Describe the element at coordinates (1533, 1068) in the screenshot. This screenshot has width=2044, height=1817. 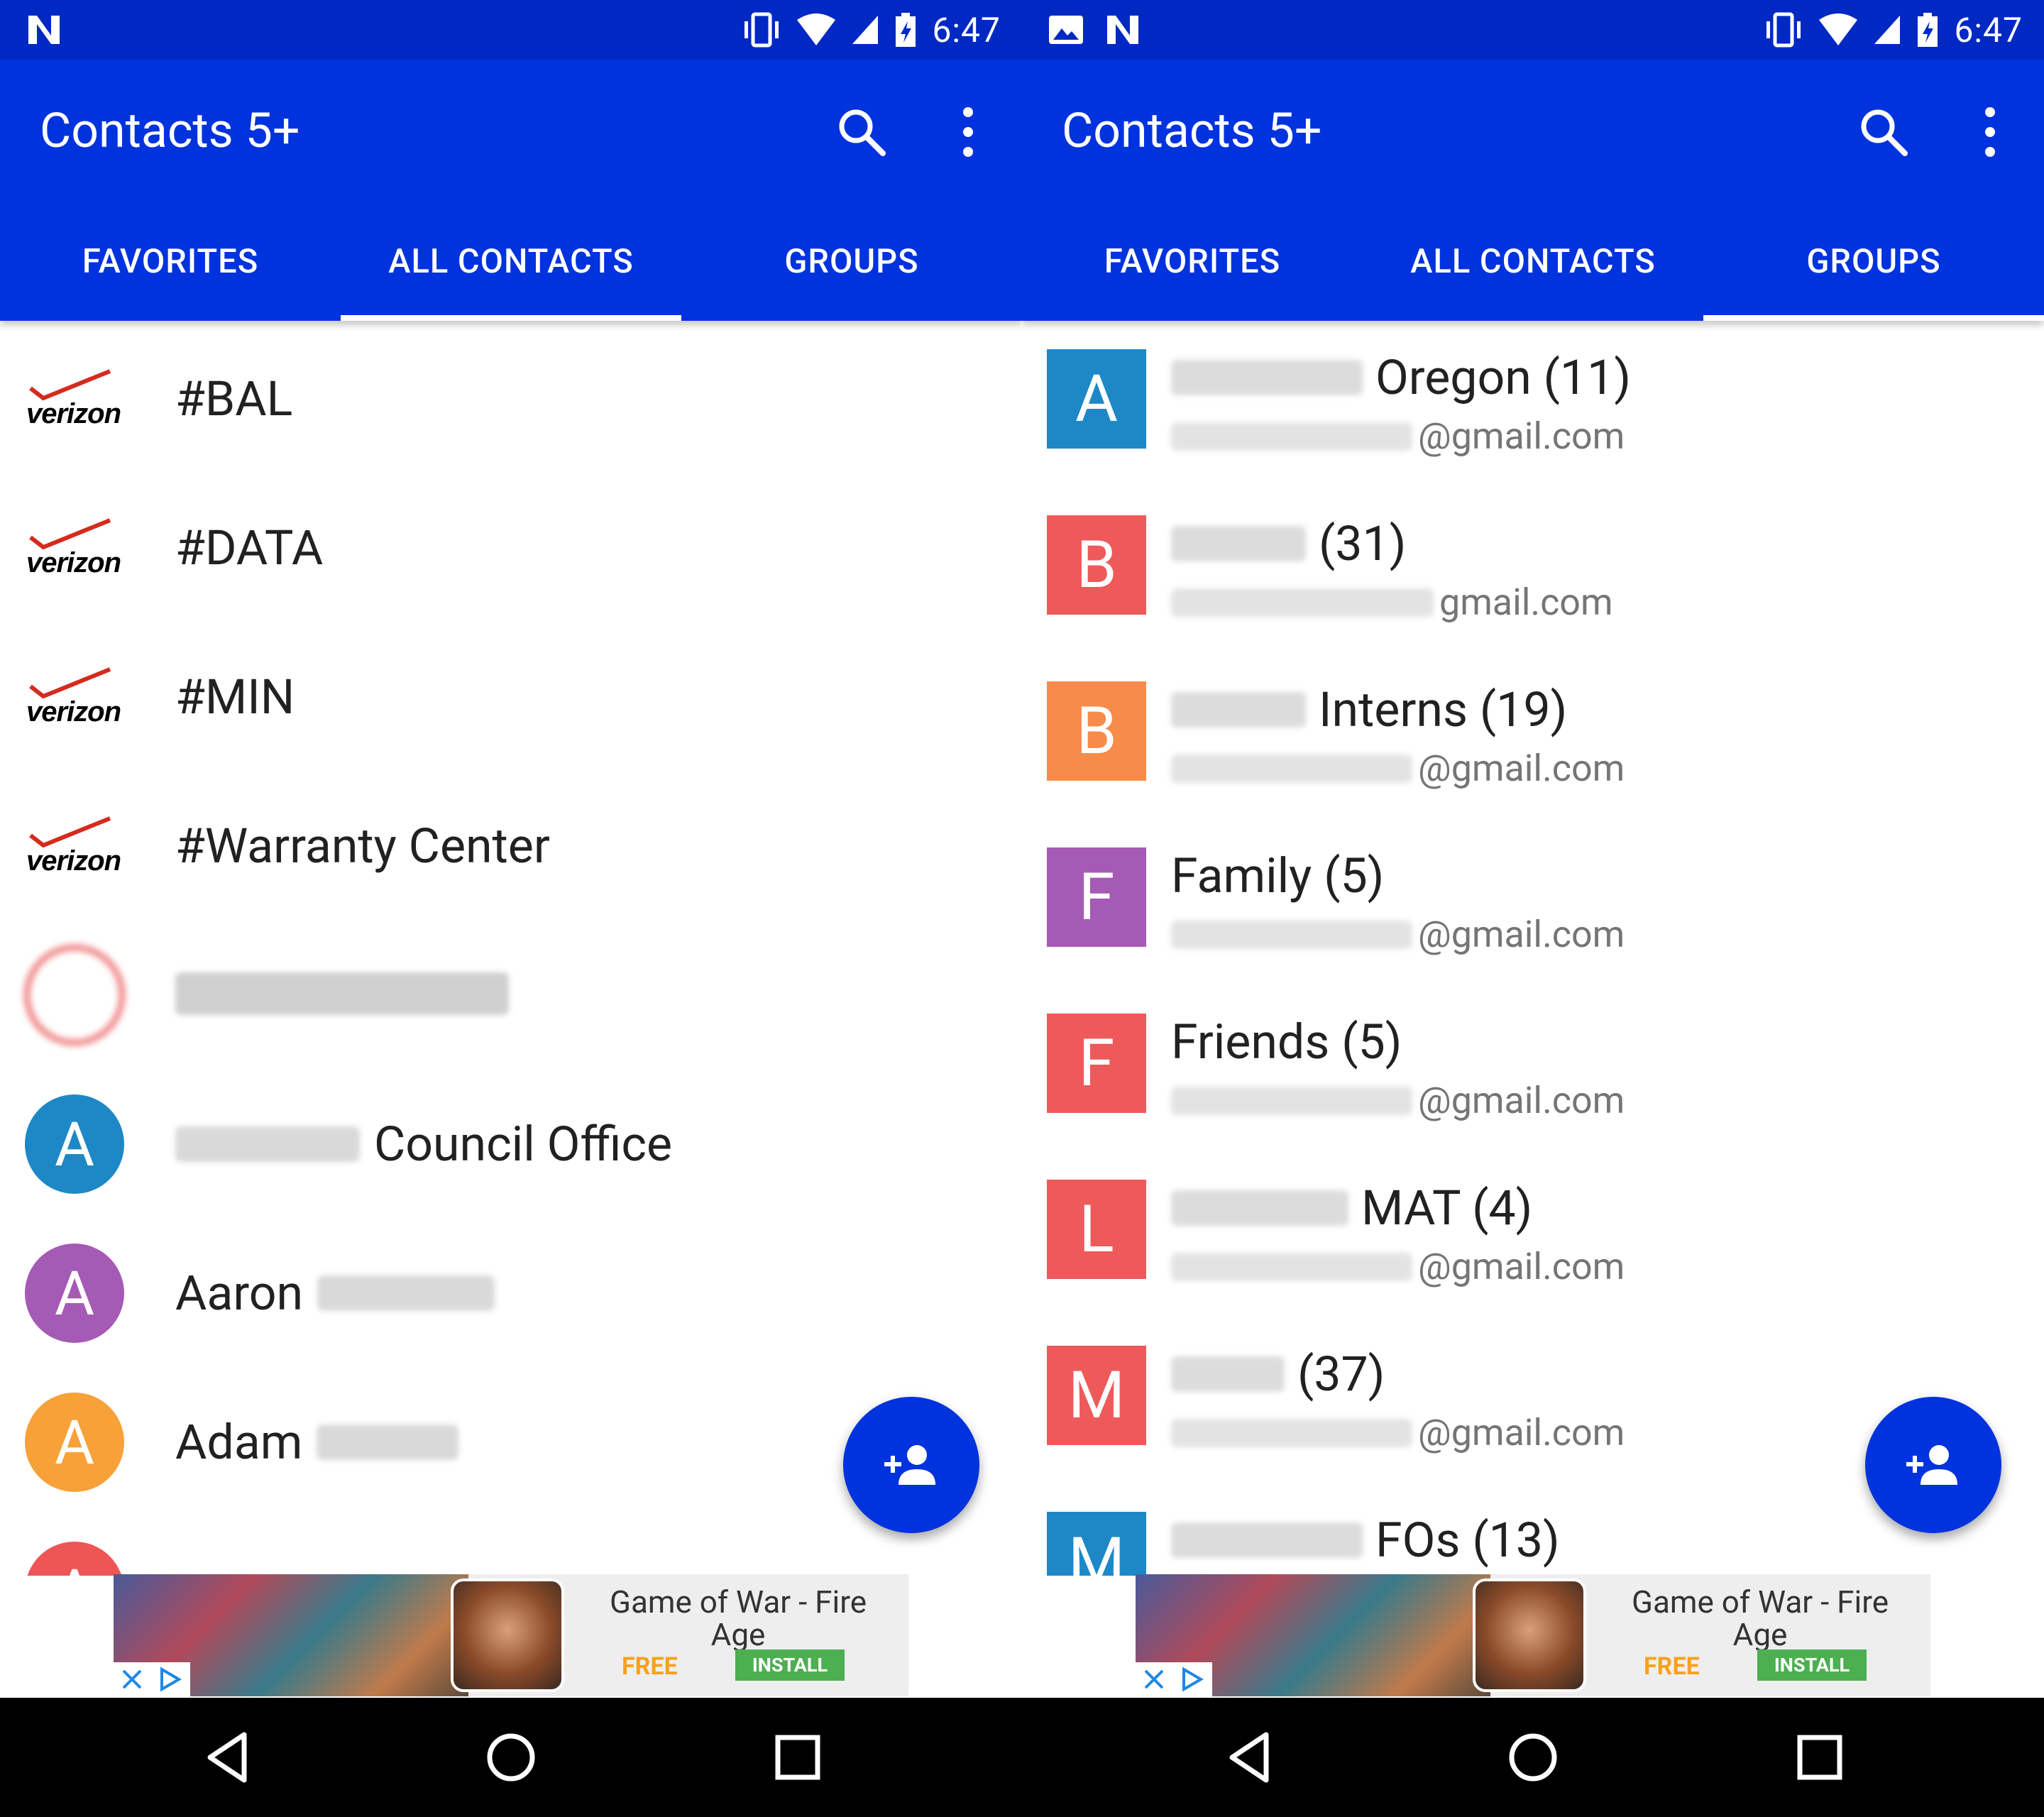
I see `group-row: F Friends (5) @gmail.com` at that location.